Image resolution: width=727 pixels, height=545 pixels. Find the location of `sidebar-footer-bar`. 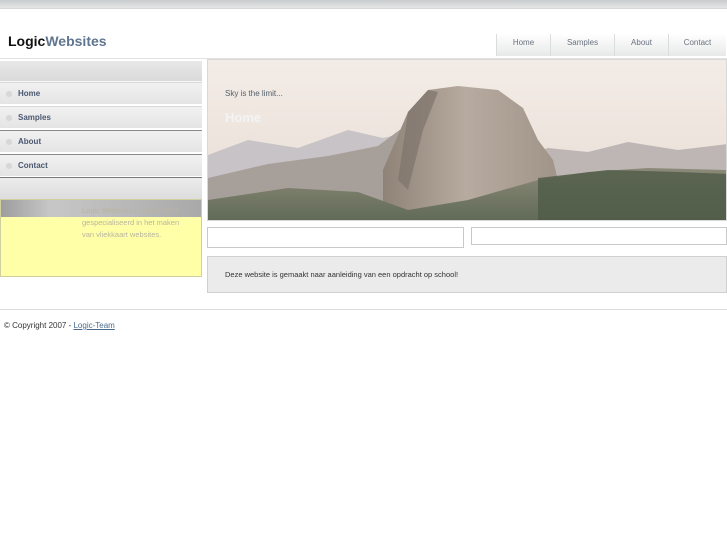

sidebar-footer-bar is located at coordinates (101, 188).